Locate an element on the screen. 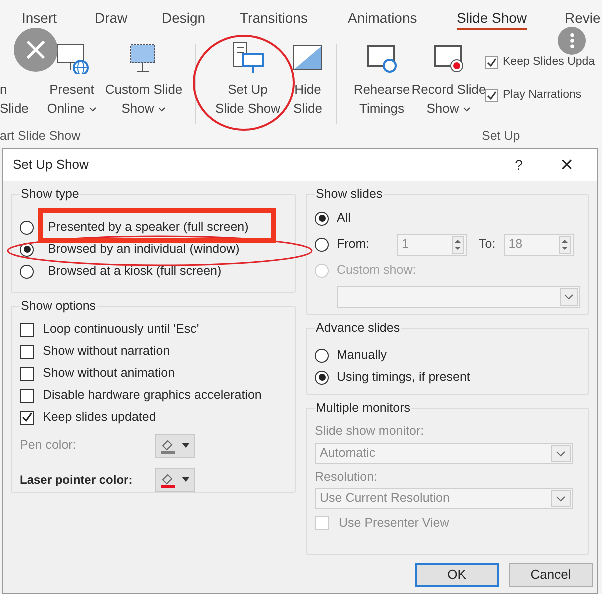 This screenshot has width=602, height=594. ribbon-command: n Slide is located at coordinates (17, 99).